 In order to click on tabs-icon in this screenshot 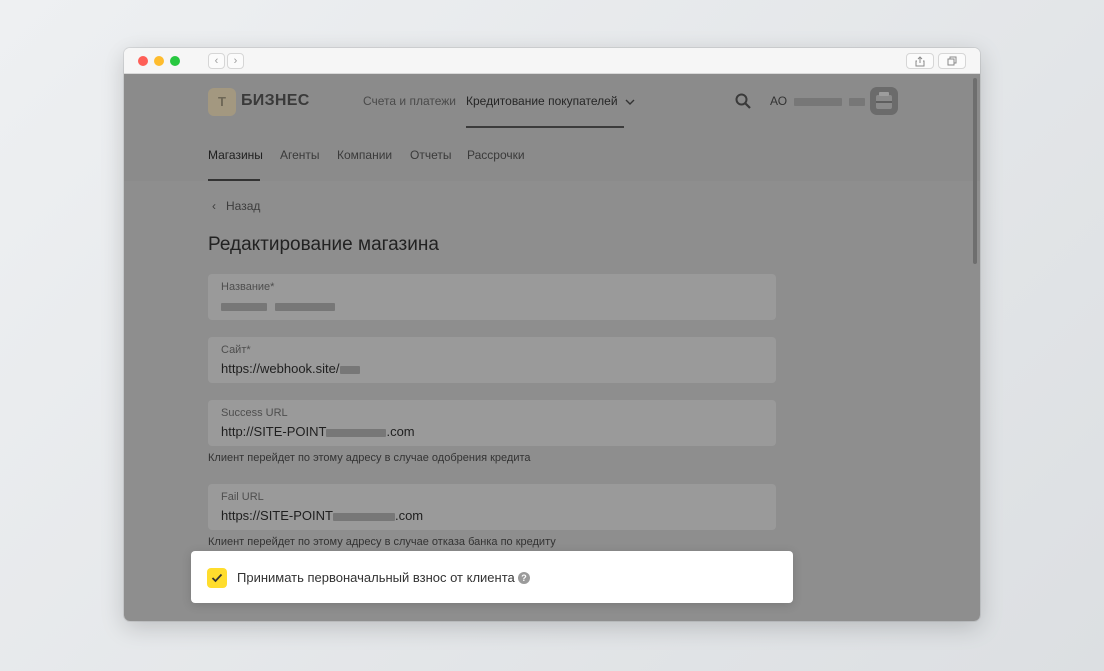, I will do `click(952, 61)`.